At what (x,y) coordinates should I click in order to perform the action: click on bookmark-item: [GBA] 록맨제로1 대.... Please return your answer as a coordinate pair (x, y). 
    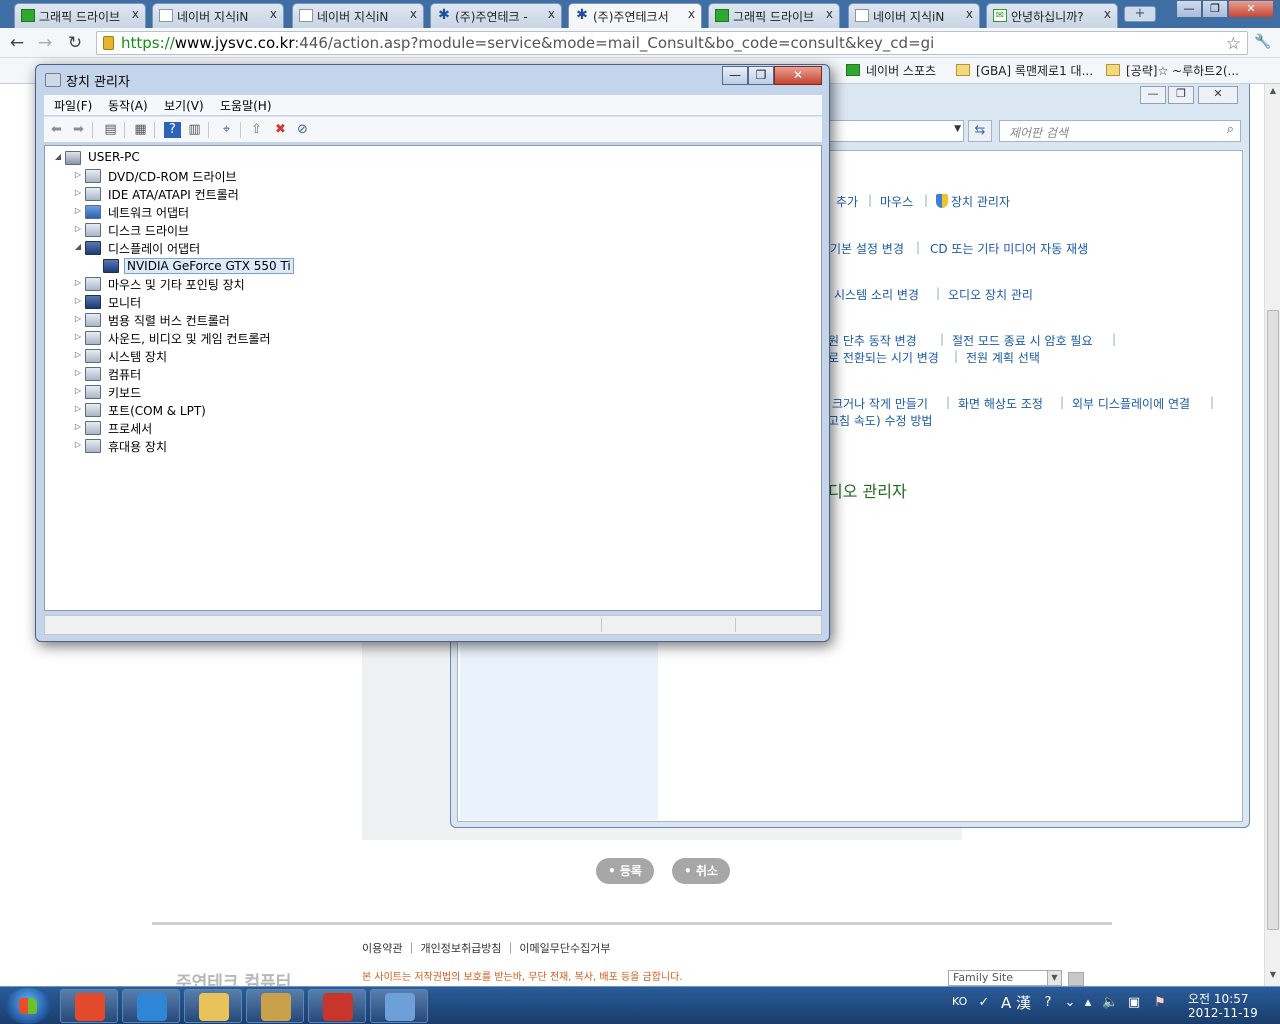
    Looking at the image, I should click on (1024, 70).